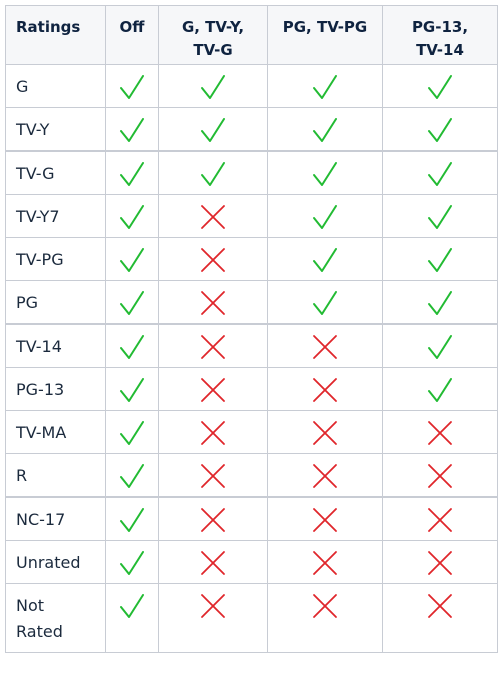 This screenshot has height=676, width=503. What do you see at coordinates (55, 475) in the screenshot?
I see `rating-label: R` at bounding box center [55, 475].